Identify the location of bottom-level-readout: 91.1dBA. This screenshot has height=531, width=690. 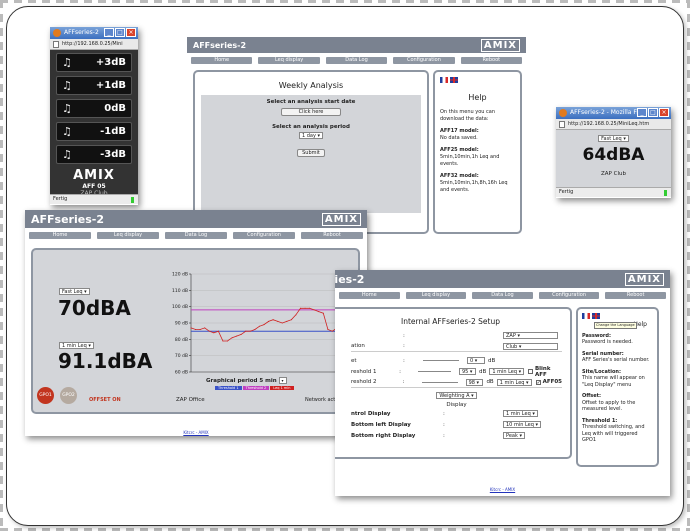
(105, 361).